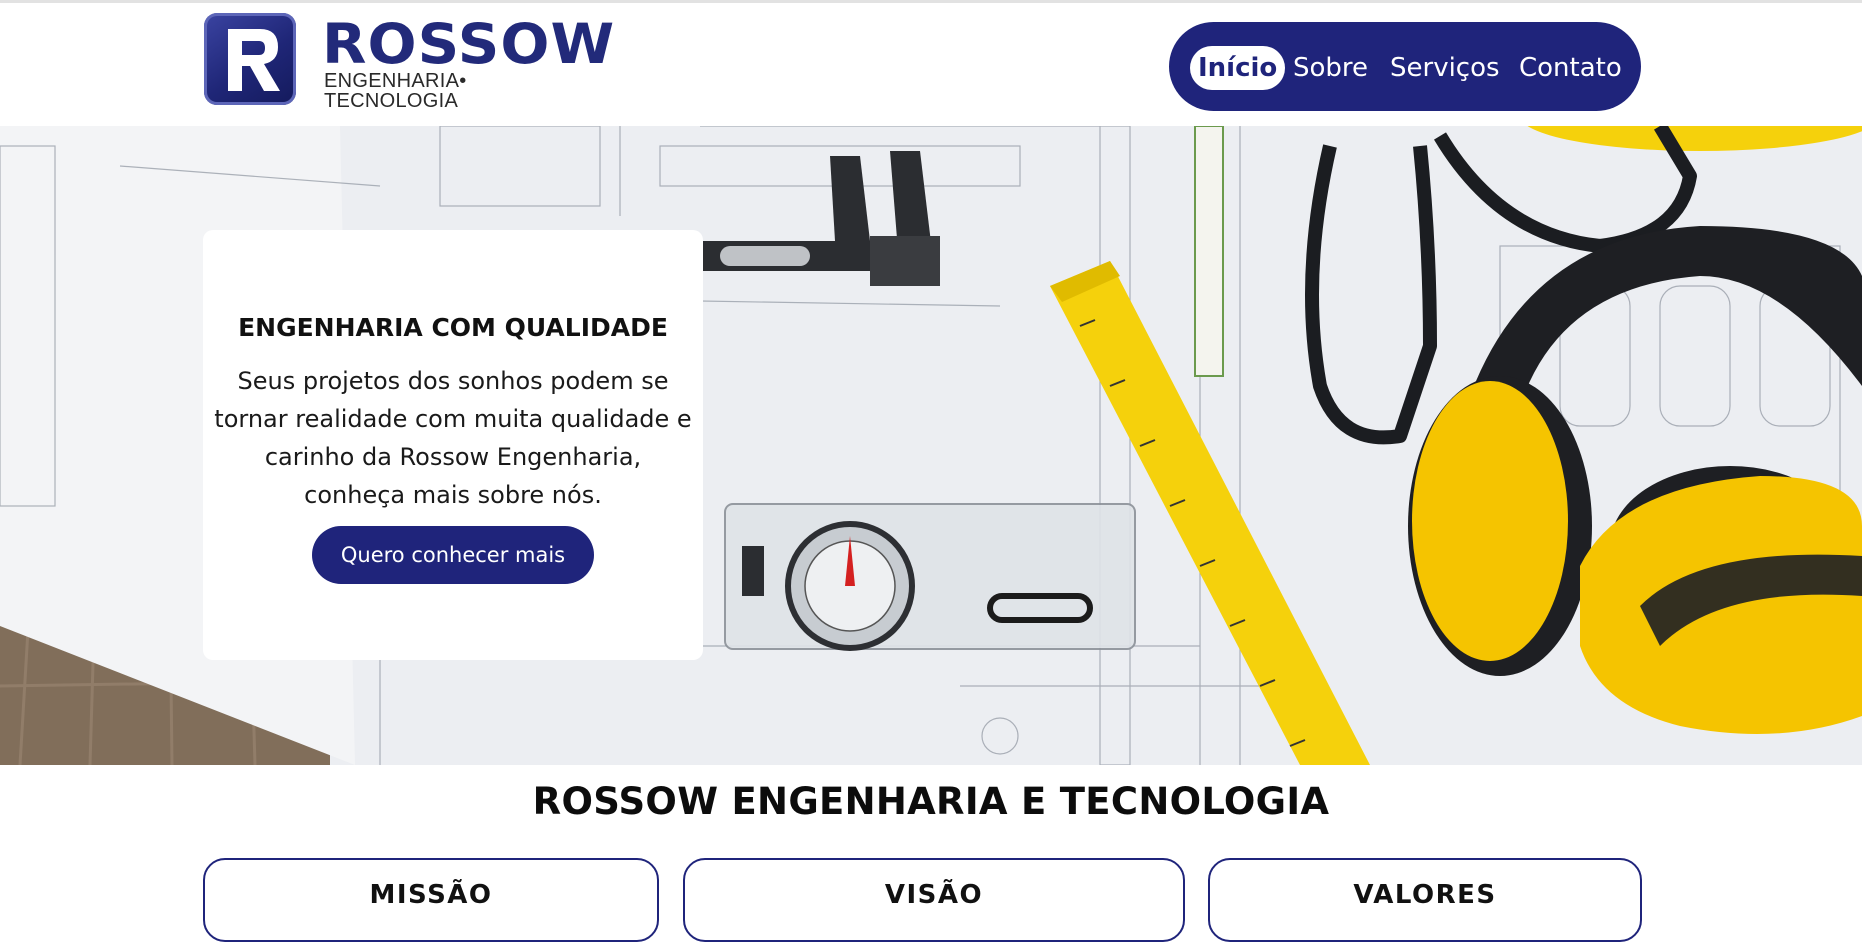  I want to click on card-missao: MISSÃO, so click(431, 900).